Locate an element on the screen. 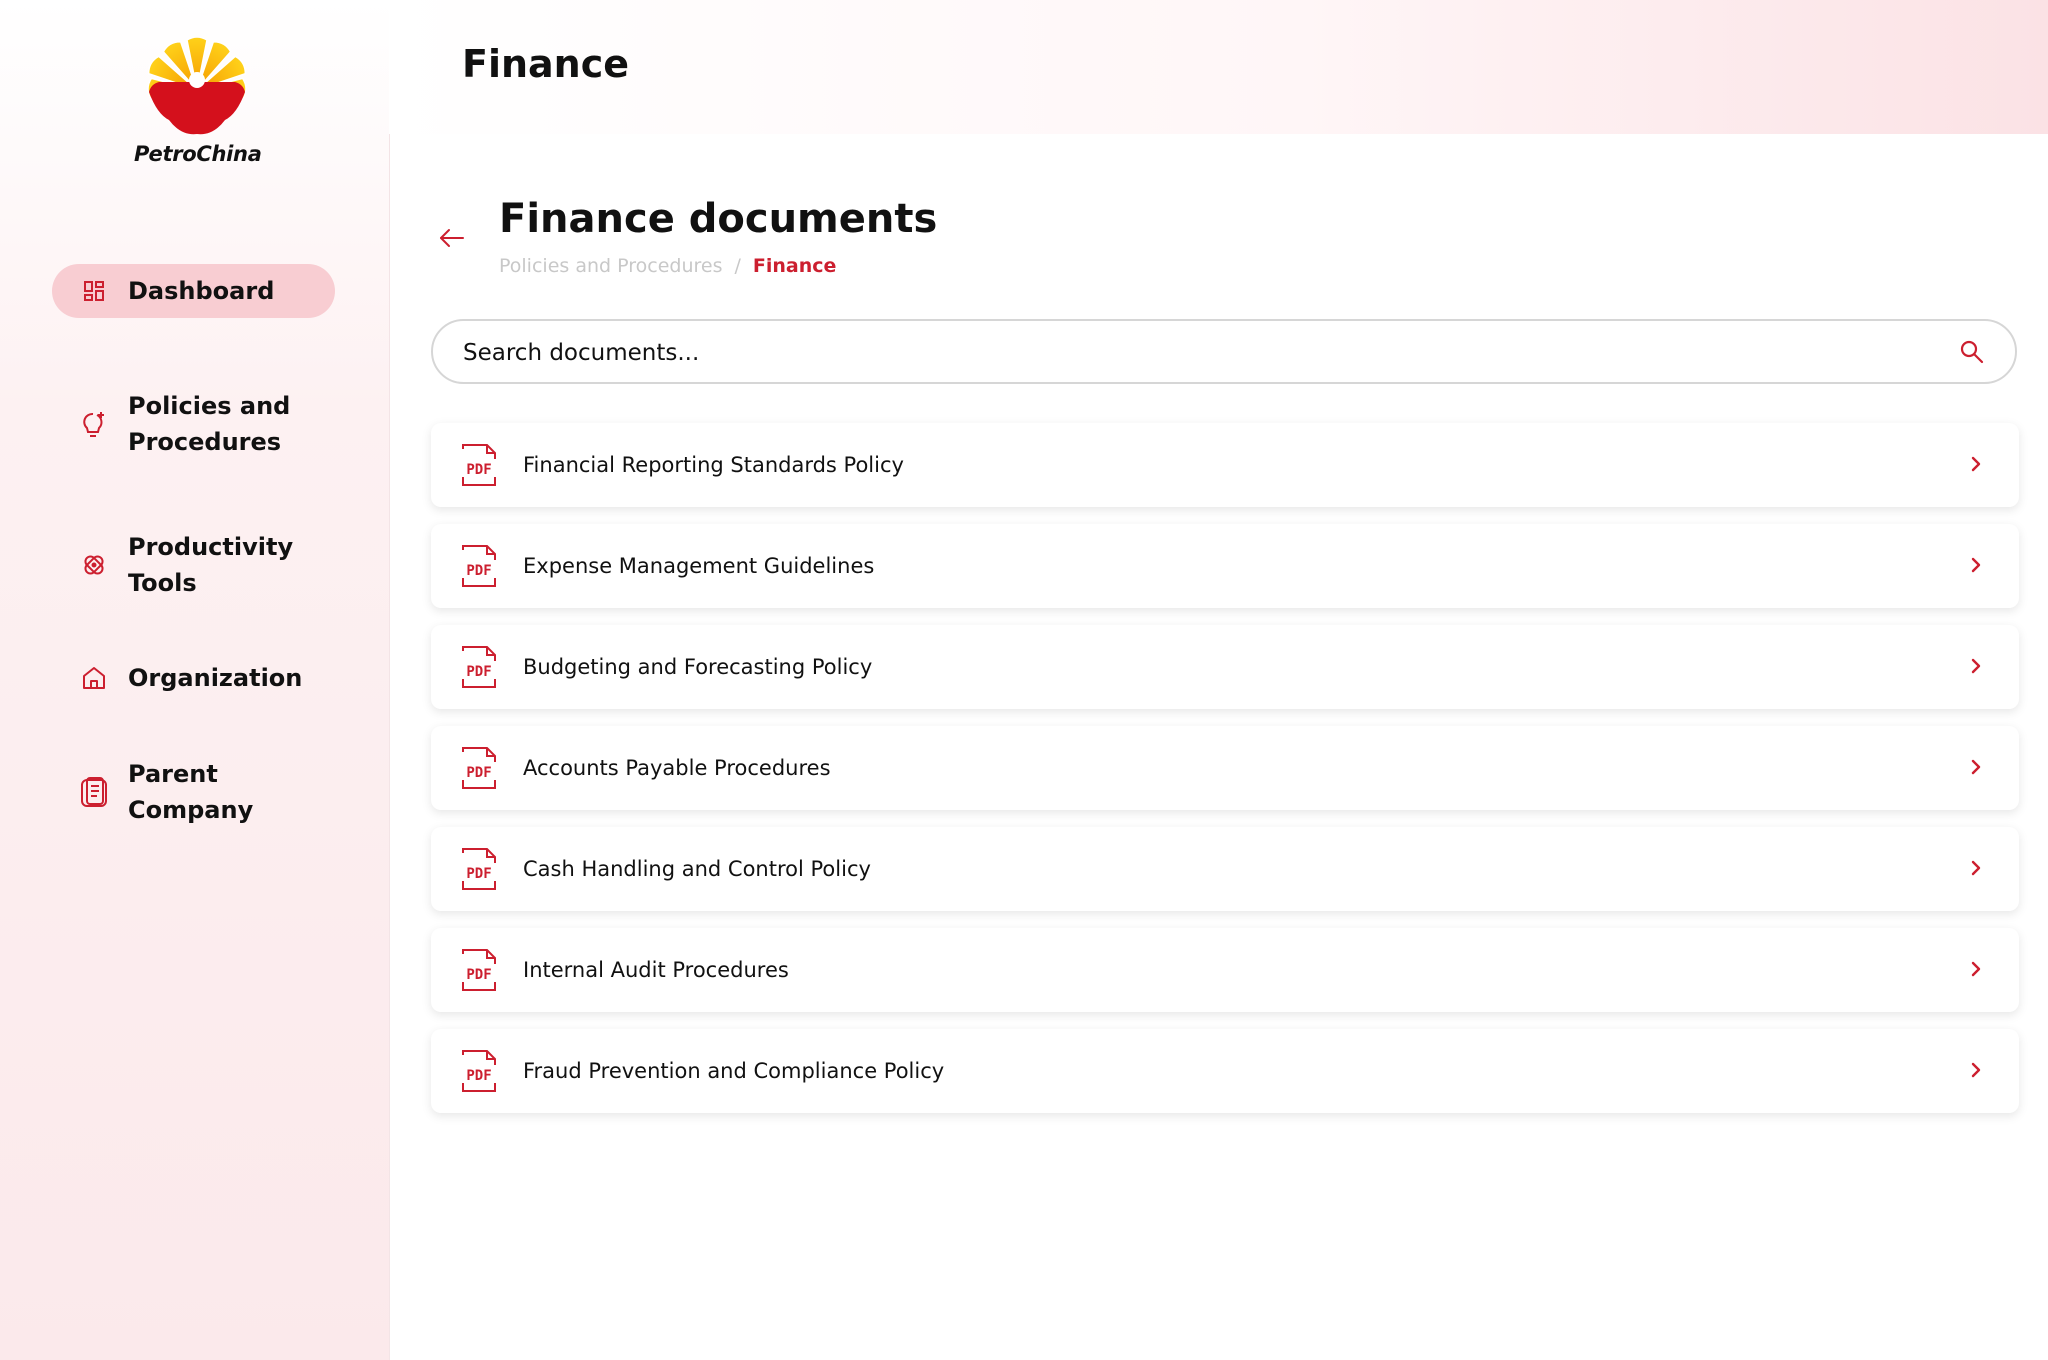 Image resolution: width=2048 pixels, height=1360 pixels. breadcrumb: Policies and Procedures / Finance is located at coordinates (667, 266).